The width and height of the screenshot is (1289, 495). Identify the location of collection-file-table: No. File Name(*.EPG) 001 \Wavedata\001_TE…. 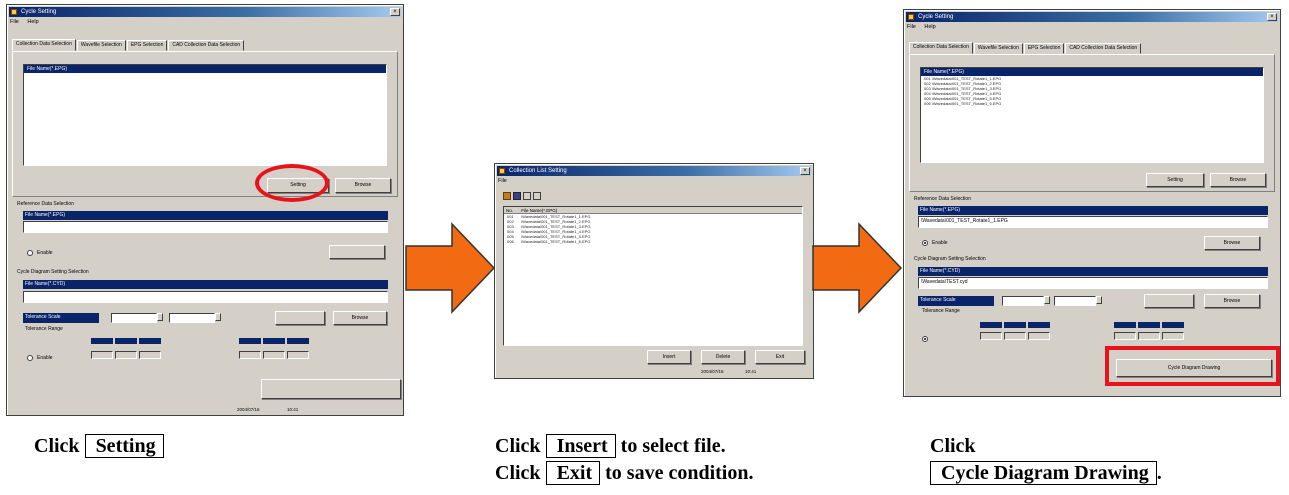
(653, 276).